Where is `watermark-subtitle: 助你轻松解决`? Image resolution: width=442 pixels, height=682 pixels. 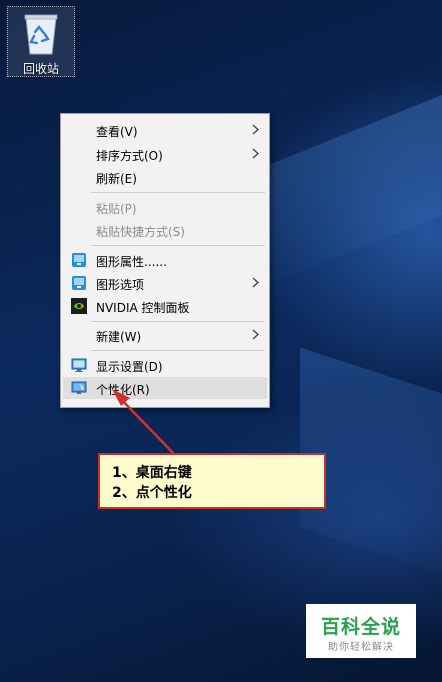
watermark-subtitle: 助你轻松解决 is located at coordinates (361, 647).